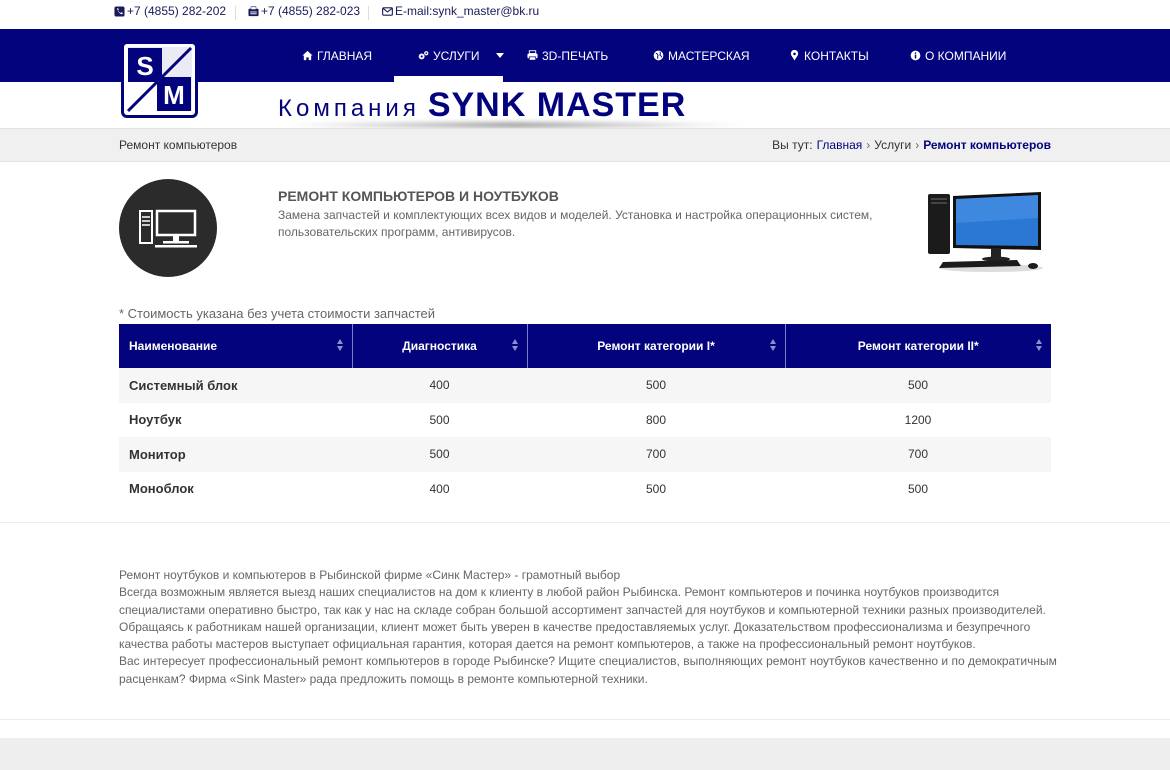  What do you see at coordinates (557, 105) in the screenshot?
I see `brand-name: SYNK MASTER` at bounding box center [557, 105].